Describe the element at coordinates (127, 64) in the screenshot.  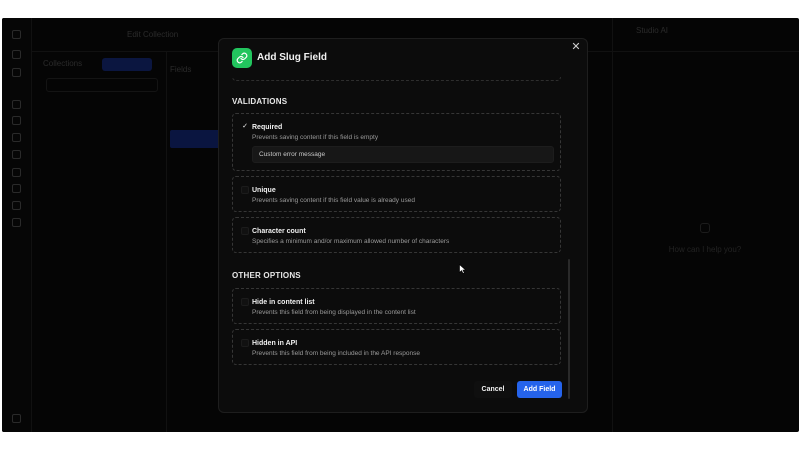
I see `new-collection-button` at that location.